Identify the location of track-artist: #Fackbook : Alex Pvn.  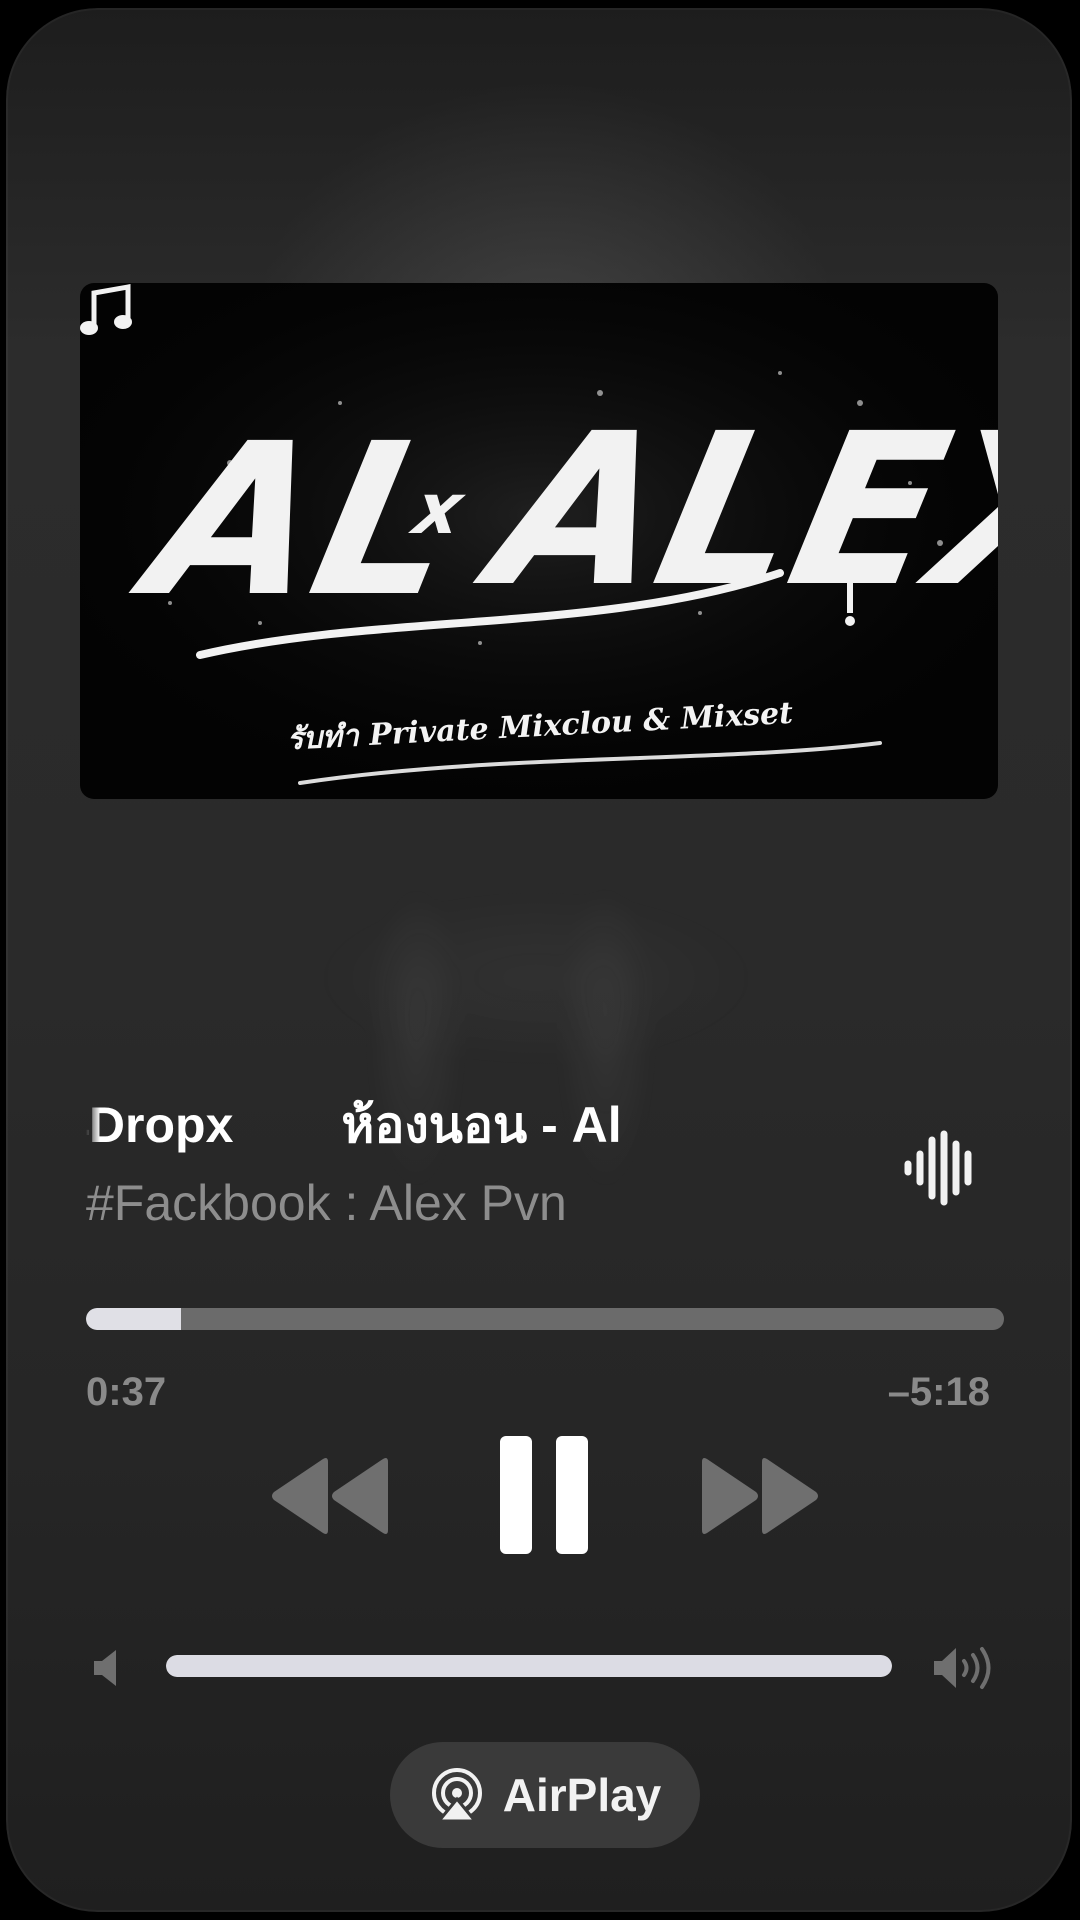
(326, 1203).